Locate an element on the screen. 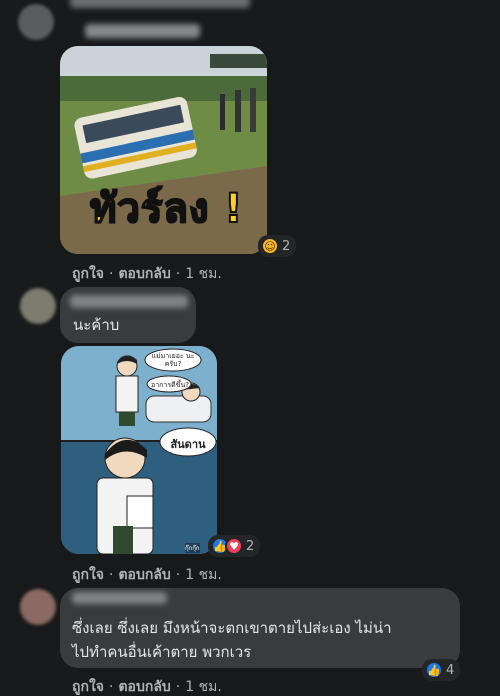 The width and height of the screenshot is (500, 696). comment-image: ทัวร์ลง ! is located at coordinates (163, 150).